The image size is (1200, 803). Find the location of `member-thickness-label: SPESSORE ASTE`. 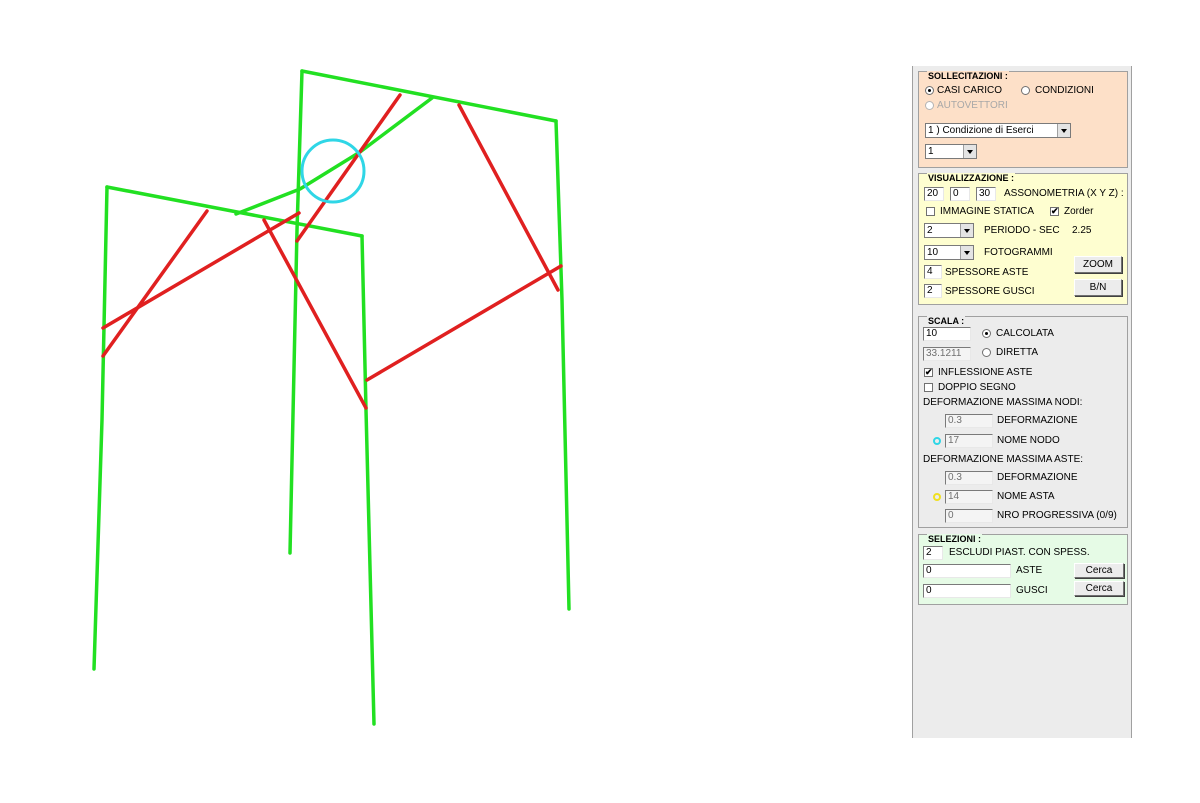

member-thickness-label: SPESSORE ASTE is located at coordinates (987, 272).